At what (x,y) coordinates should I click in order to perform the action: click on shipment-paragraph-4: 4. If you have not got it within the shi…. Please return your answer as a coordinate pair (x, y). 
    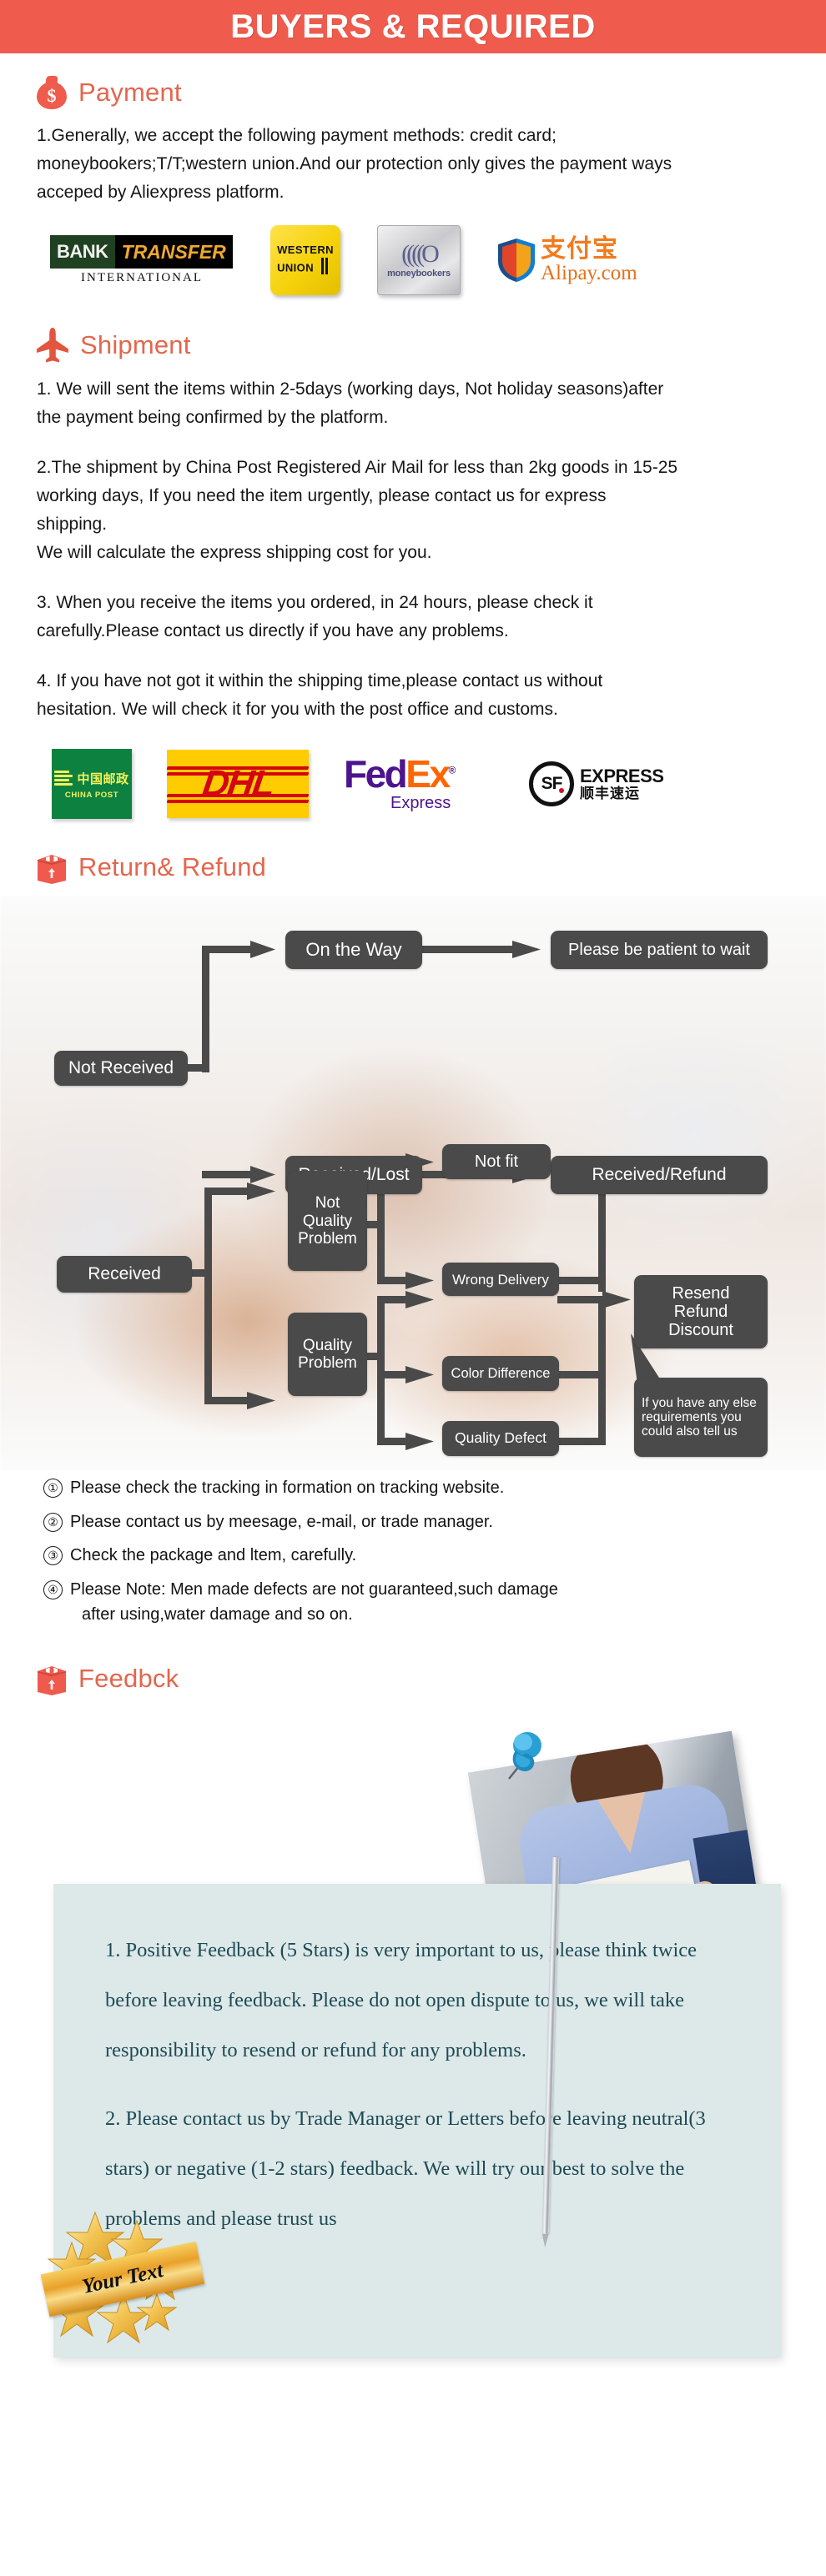
    Looking at the image, I should click on (320, 695).